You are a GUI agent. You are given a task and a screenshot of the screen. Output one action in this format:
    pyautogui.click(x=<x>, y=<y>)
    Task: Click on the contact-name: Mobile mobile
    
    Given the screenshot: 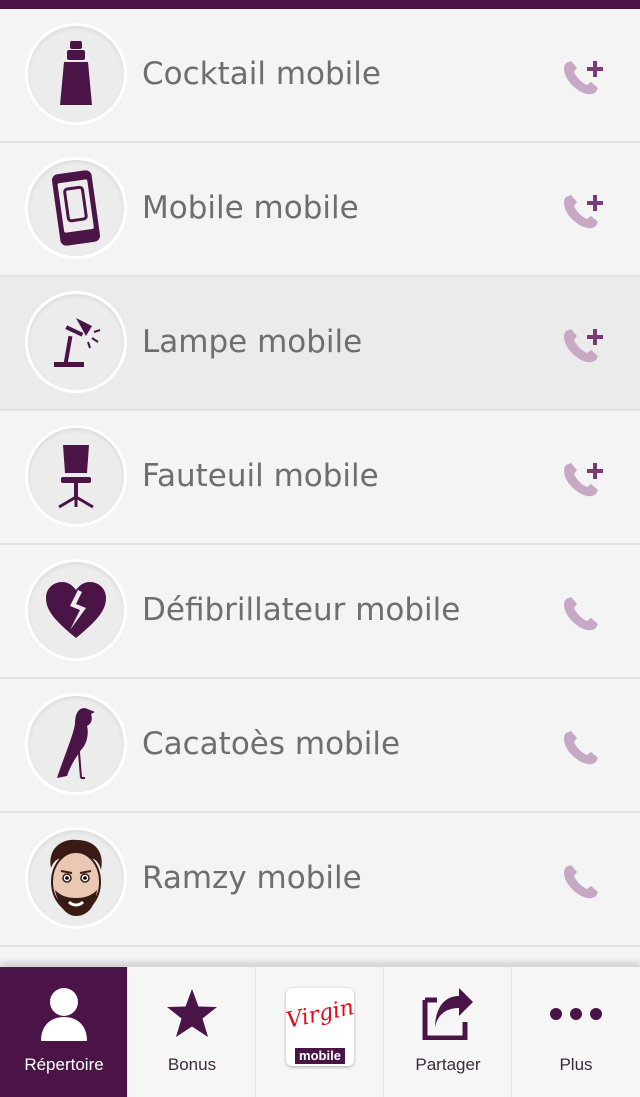 What is the action you would take?
    pyautogui.click(x=250, y=208)
    